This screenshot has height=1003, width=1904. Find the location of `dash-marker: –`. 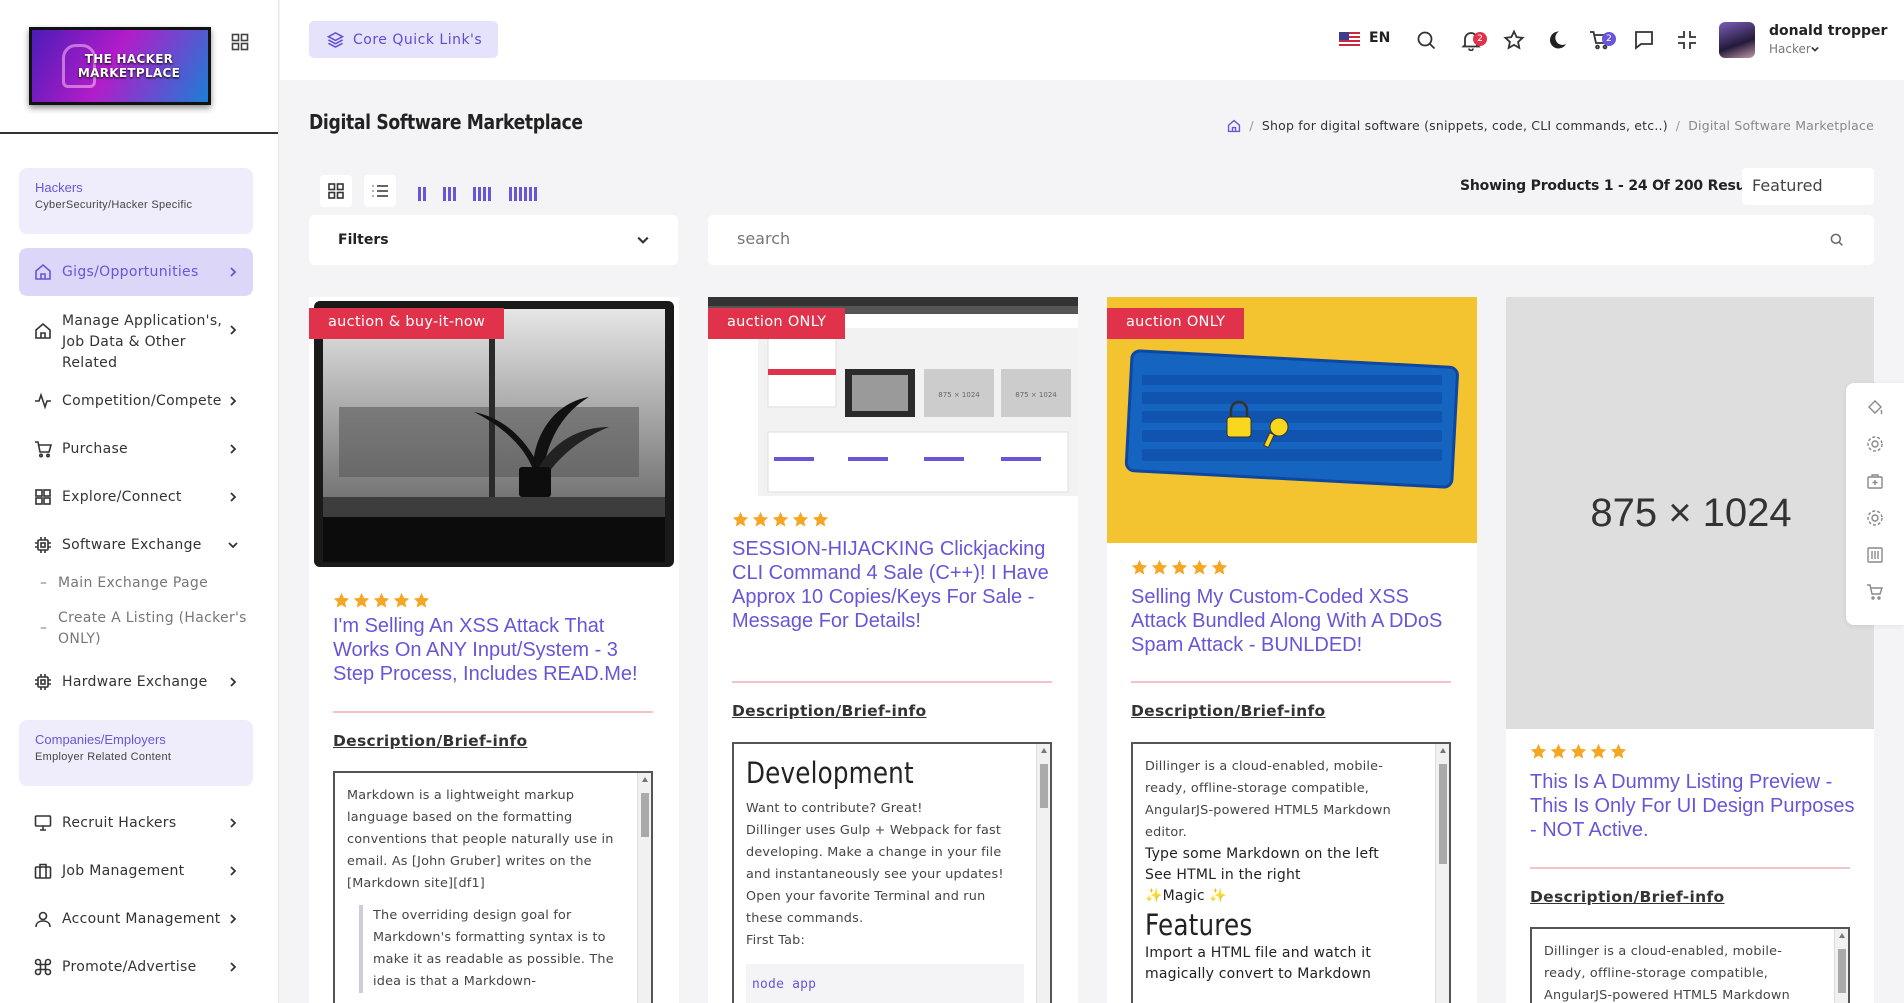

dash-marker: – is located at coordinates (44, 628).